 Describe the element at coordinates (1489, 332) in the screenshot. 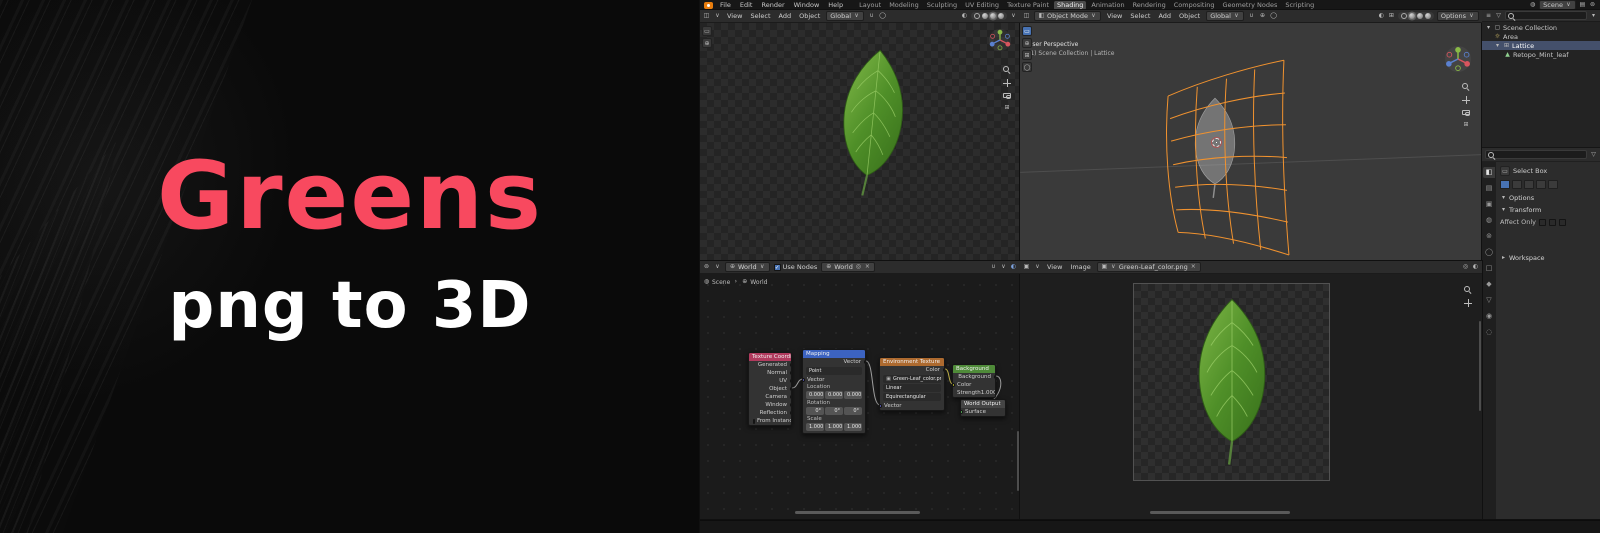

I see `properties-tab: ◌` at that location.